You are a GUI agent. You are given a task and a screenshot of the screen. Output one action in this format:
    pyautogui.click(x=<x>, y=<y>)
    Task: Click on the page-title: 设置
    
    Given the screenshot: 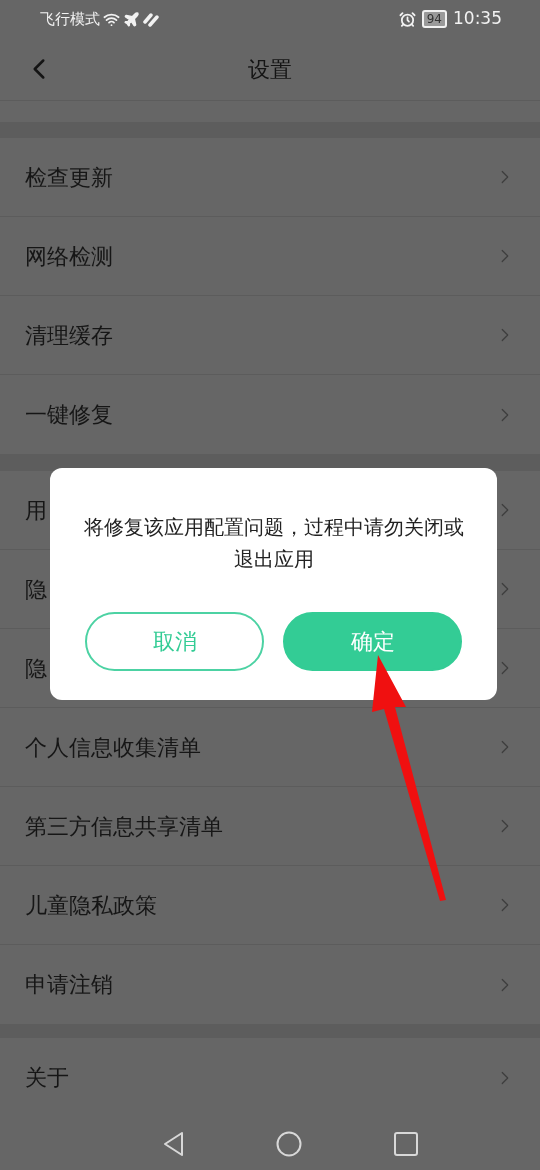 What is the action you would take?
    pyautogui.click(x=270, y=69)
    